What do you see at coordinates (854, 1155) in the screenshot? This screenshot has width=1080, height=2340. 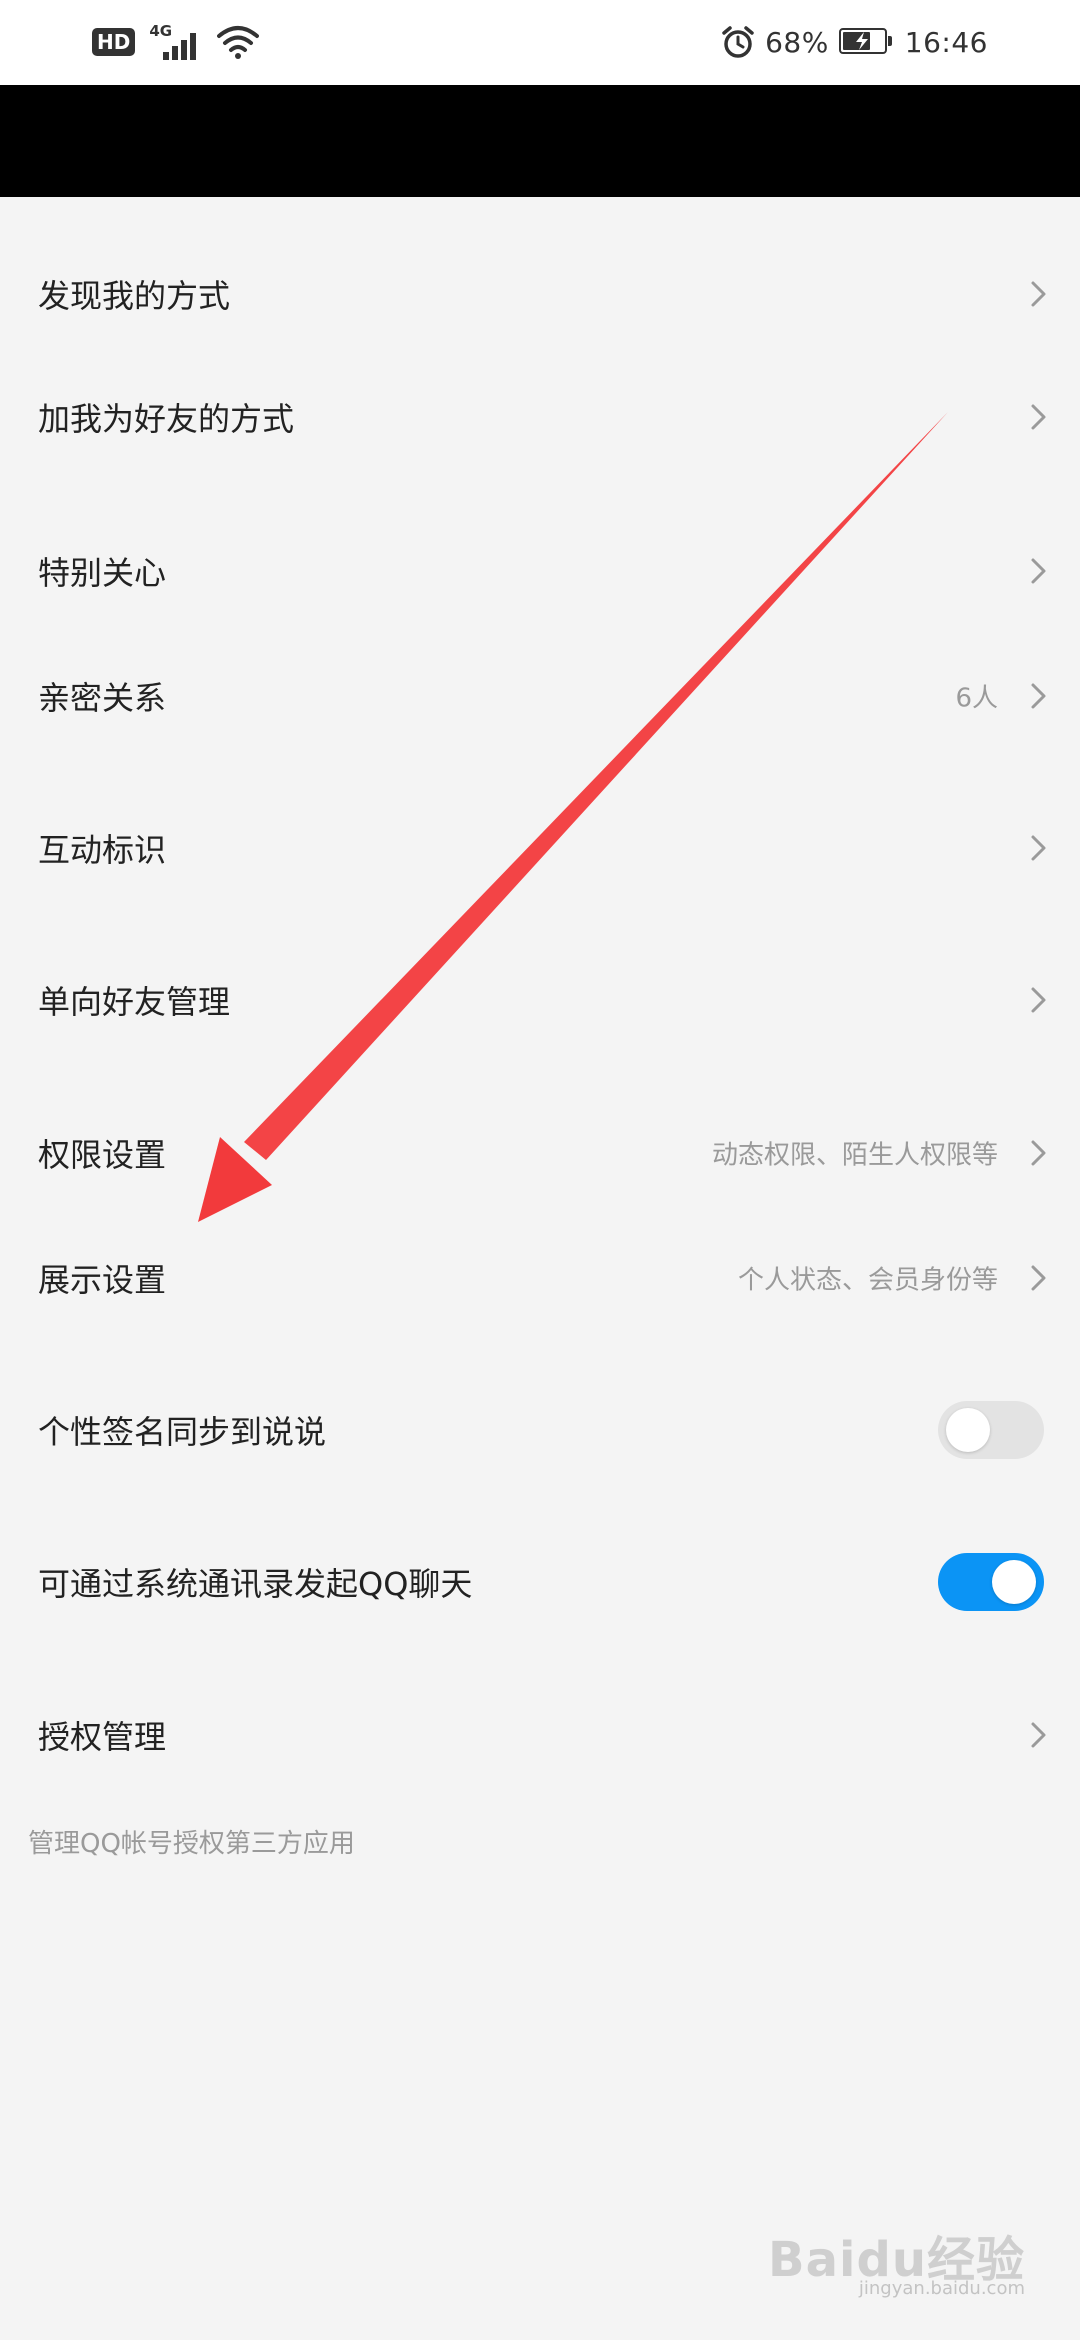 I see `row-value: 动态权限、陌生人权限等` at bounding box center [854, 1155].